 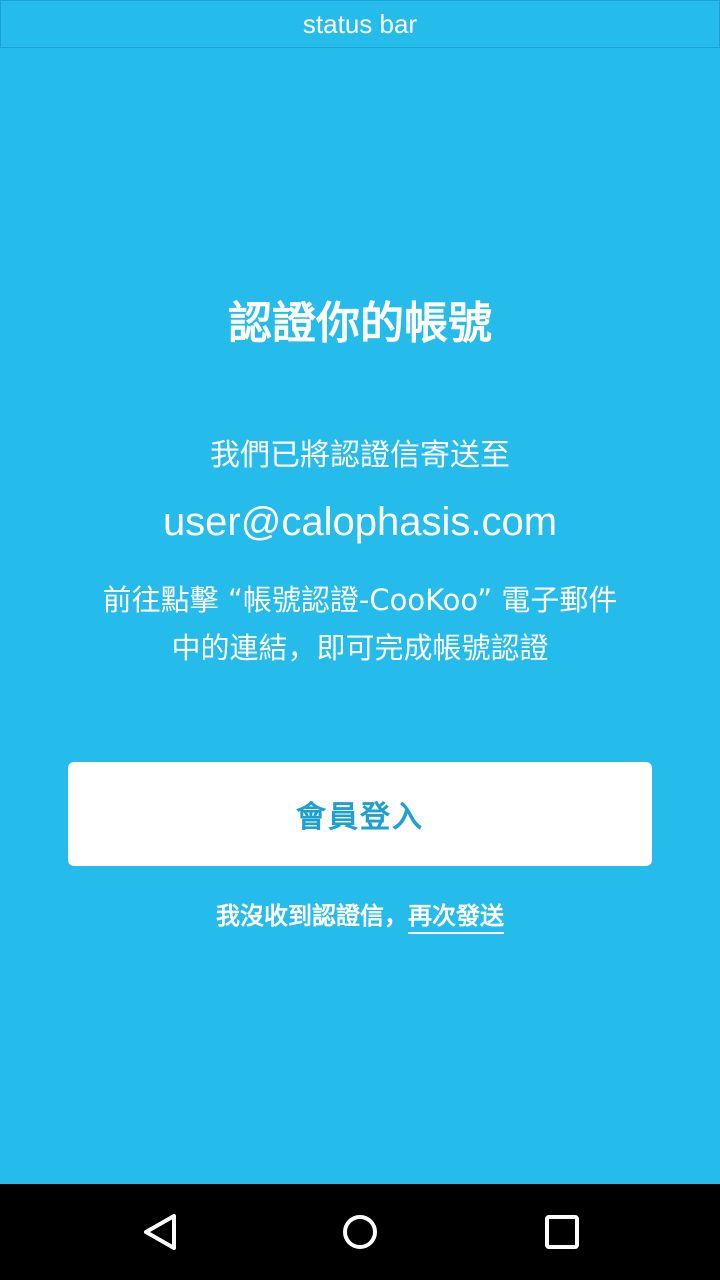 I want to click on status-bar: status bar, so click(x=360, y=24).